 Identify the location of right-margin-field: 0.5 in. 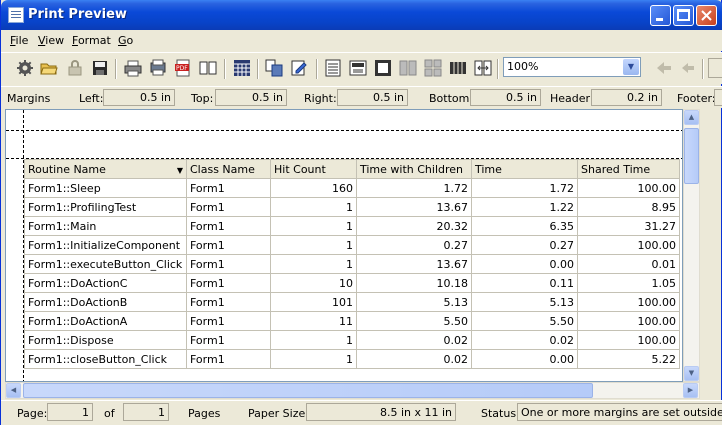
(372, 97).